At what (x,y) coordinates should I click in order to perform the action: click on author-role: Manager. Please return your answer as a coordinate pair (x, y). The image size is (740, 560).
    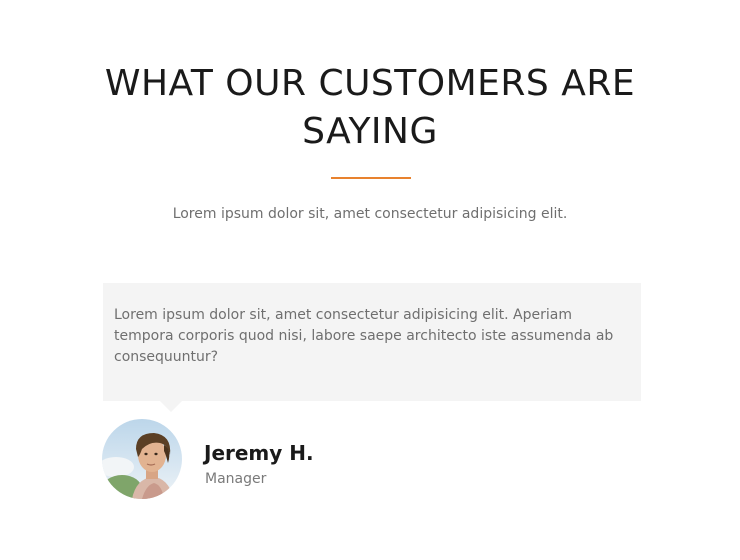
    Looking at the image, I should click on (236, 479).